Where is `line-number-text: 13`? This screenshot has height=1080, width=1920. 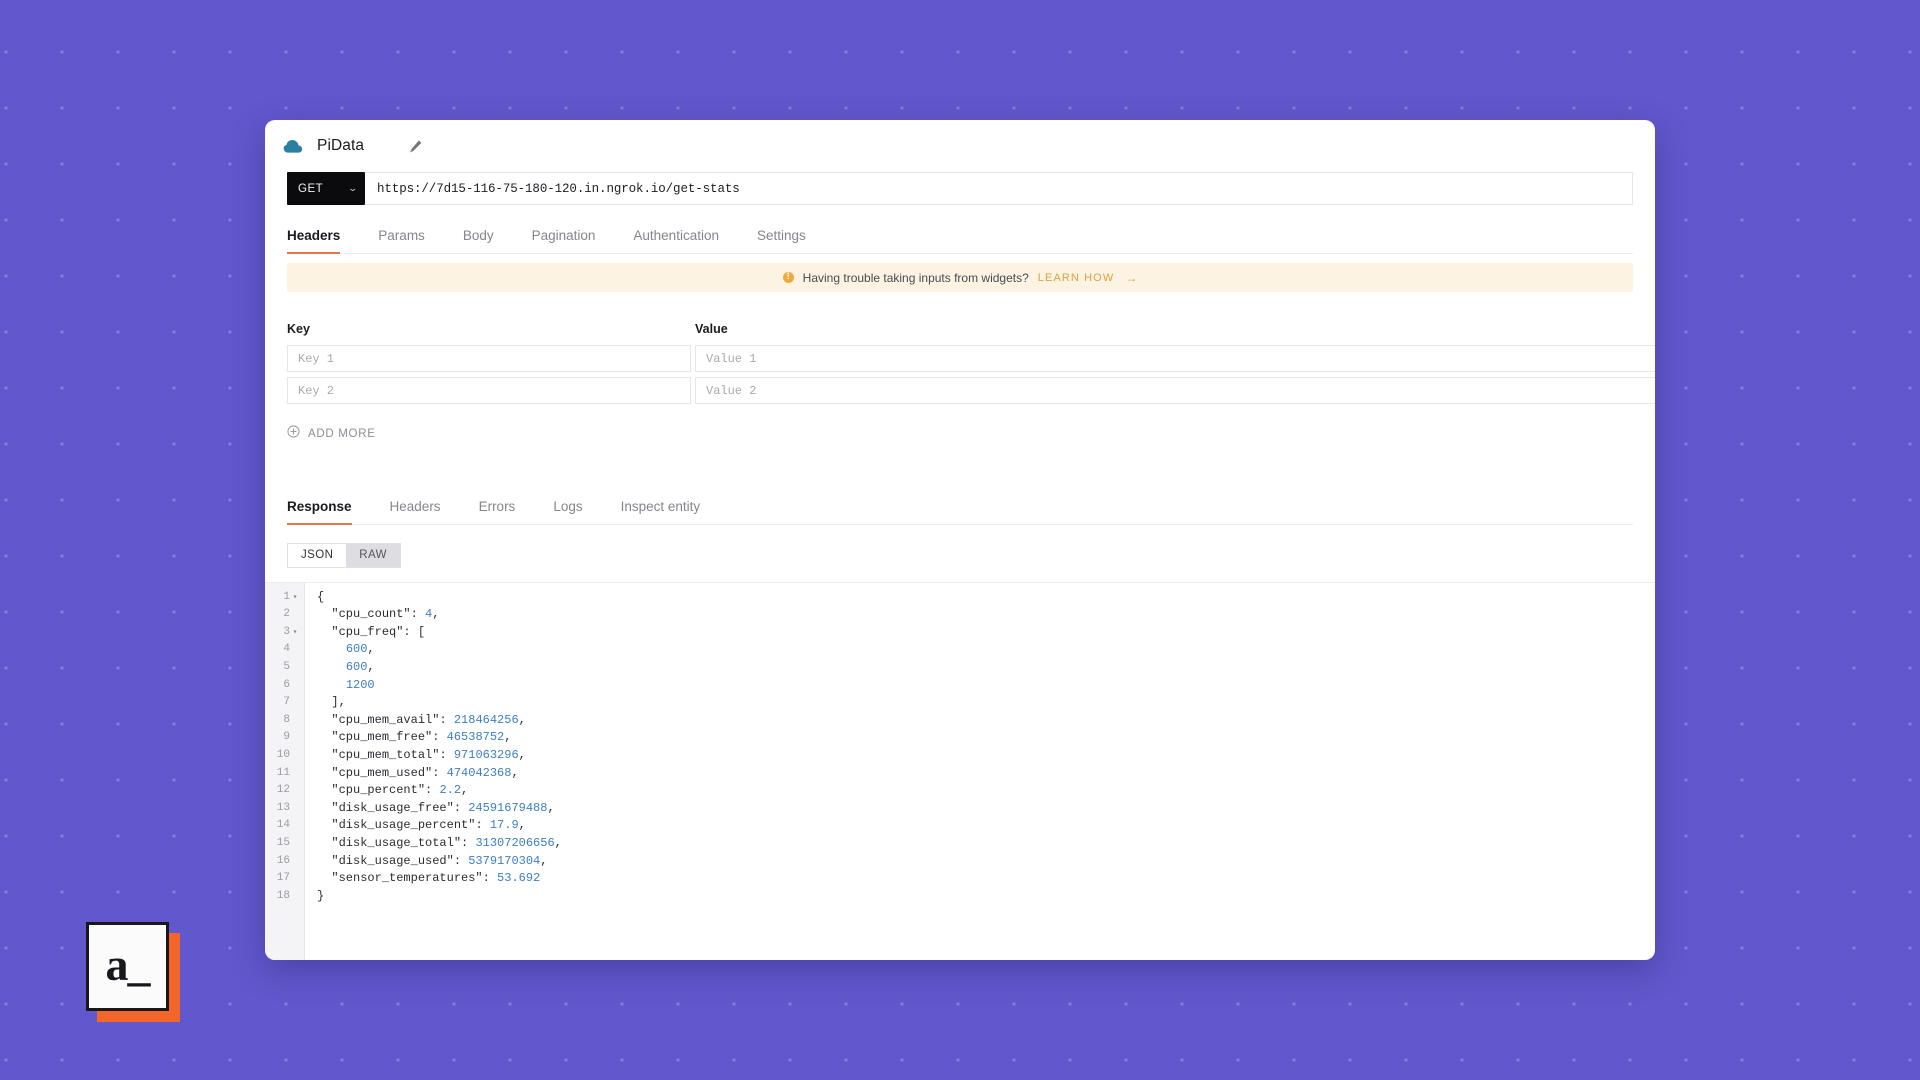
line-number-text: 13 is located at coordinates (283, 807).